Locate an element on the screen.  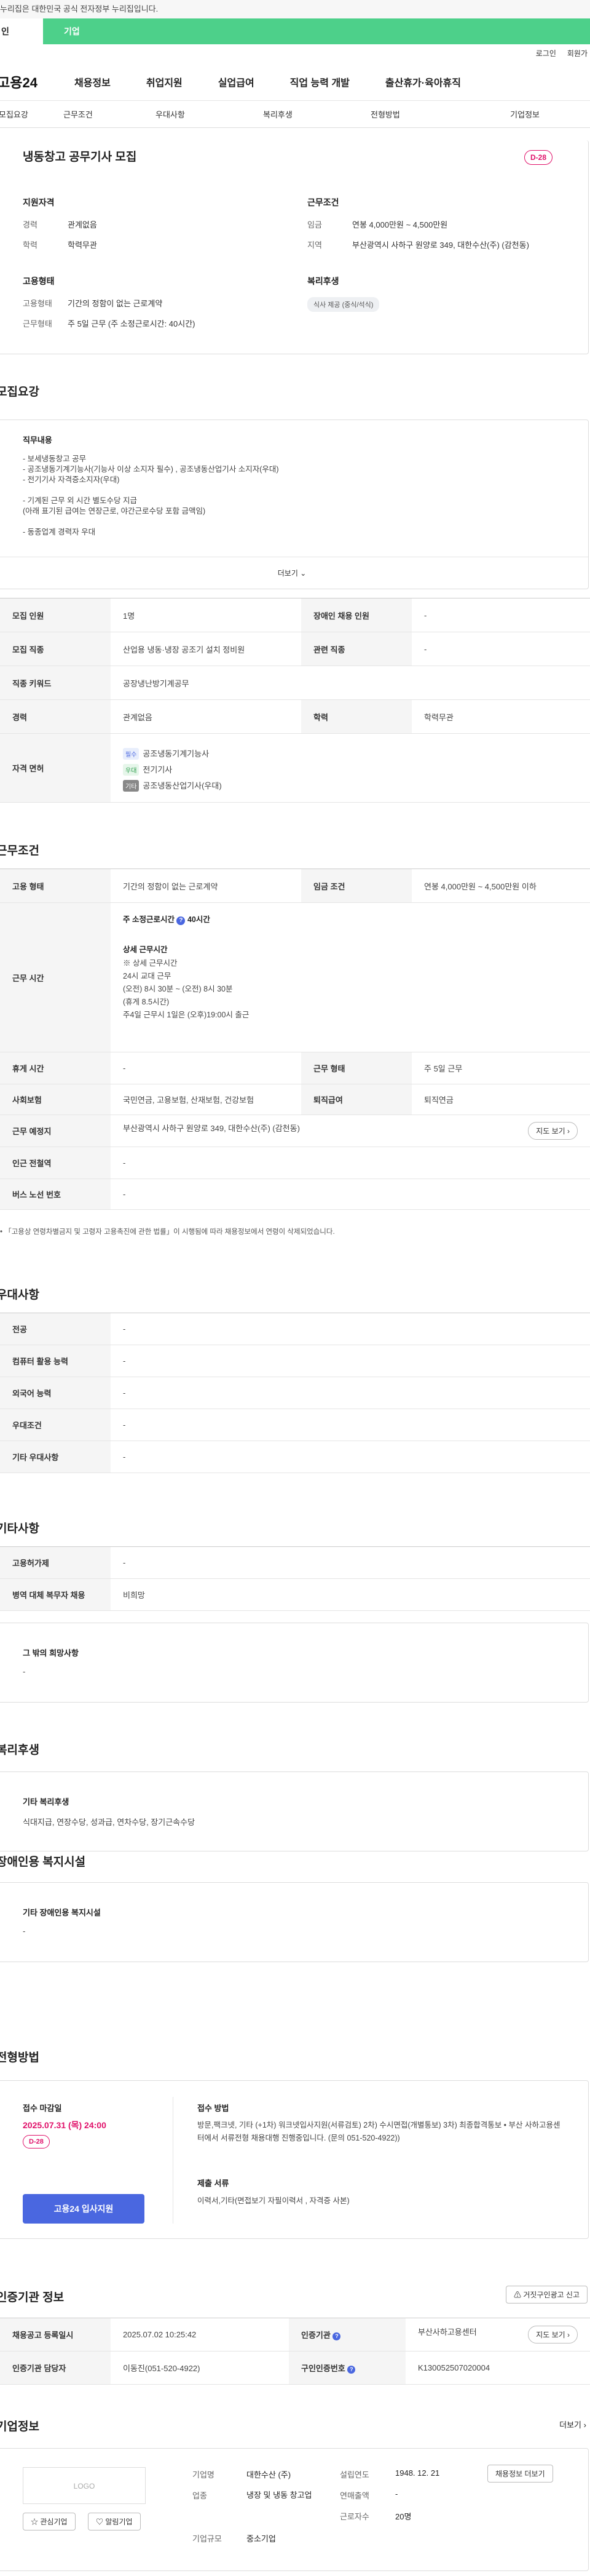
gnb-jobs: 채용정보 is located at coordinates (93, 81).